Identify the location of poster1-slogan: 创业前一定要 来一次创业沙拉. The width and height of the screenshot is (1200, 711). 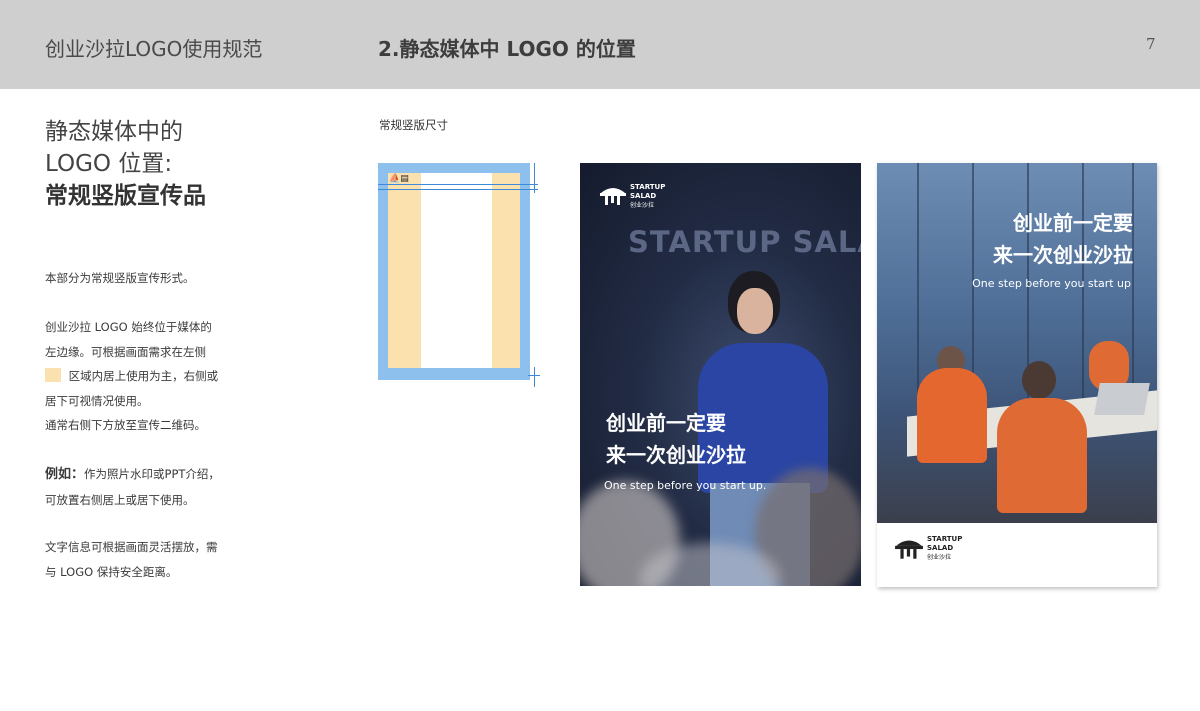
(676, 439).